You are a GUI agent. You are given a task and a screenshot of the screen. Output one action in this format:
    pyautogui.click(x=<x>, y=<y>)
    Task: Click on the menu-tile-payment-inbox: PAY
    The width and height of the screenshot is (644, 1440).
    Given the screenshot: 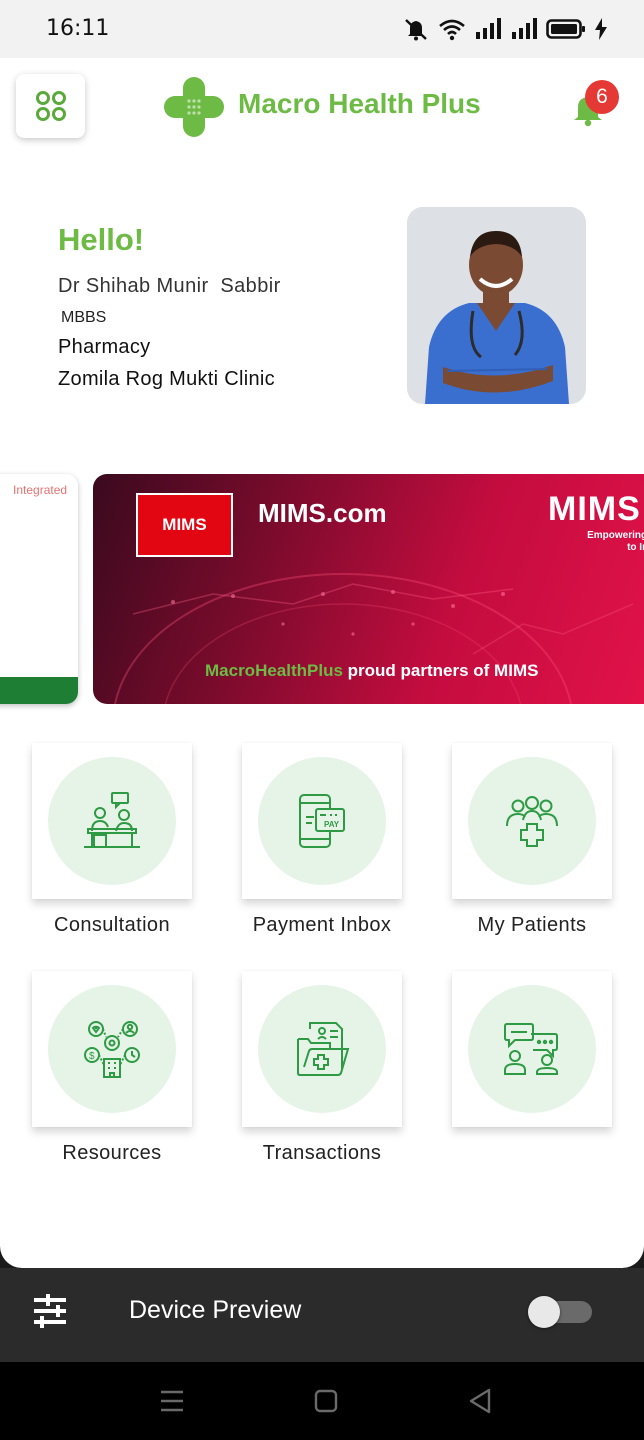 What is the action you would take?
    pyautogui.click(x=322, y=821)
    